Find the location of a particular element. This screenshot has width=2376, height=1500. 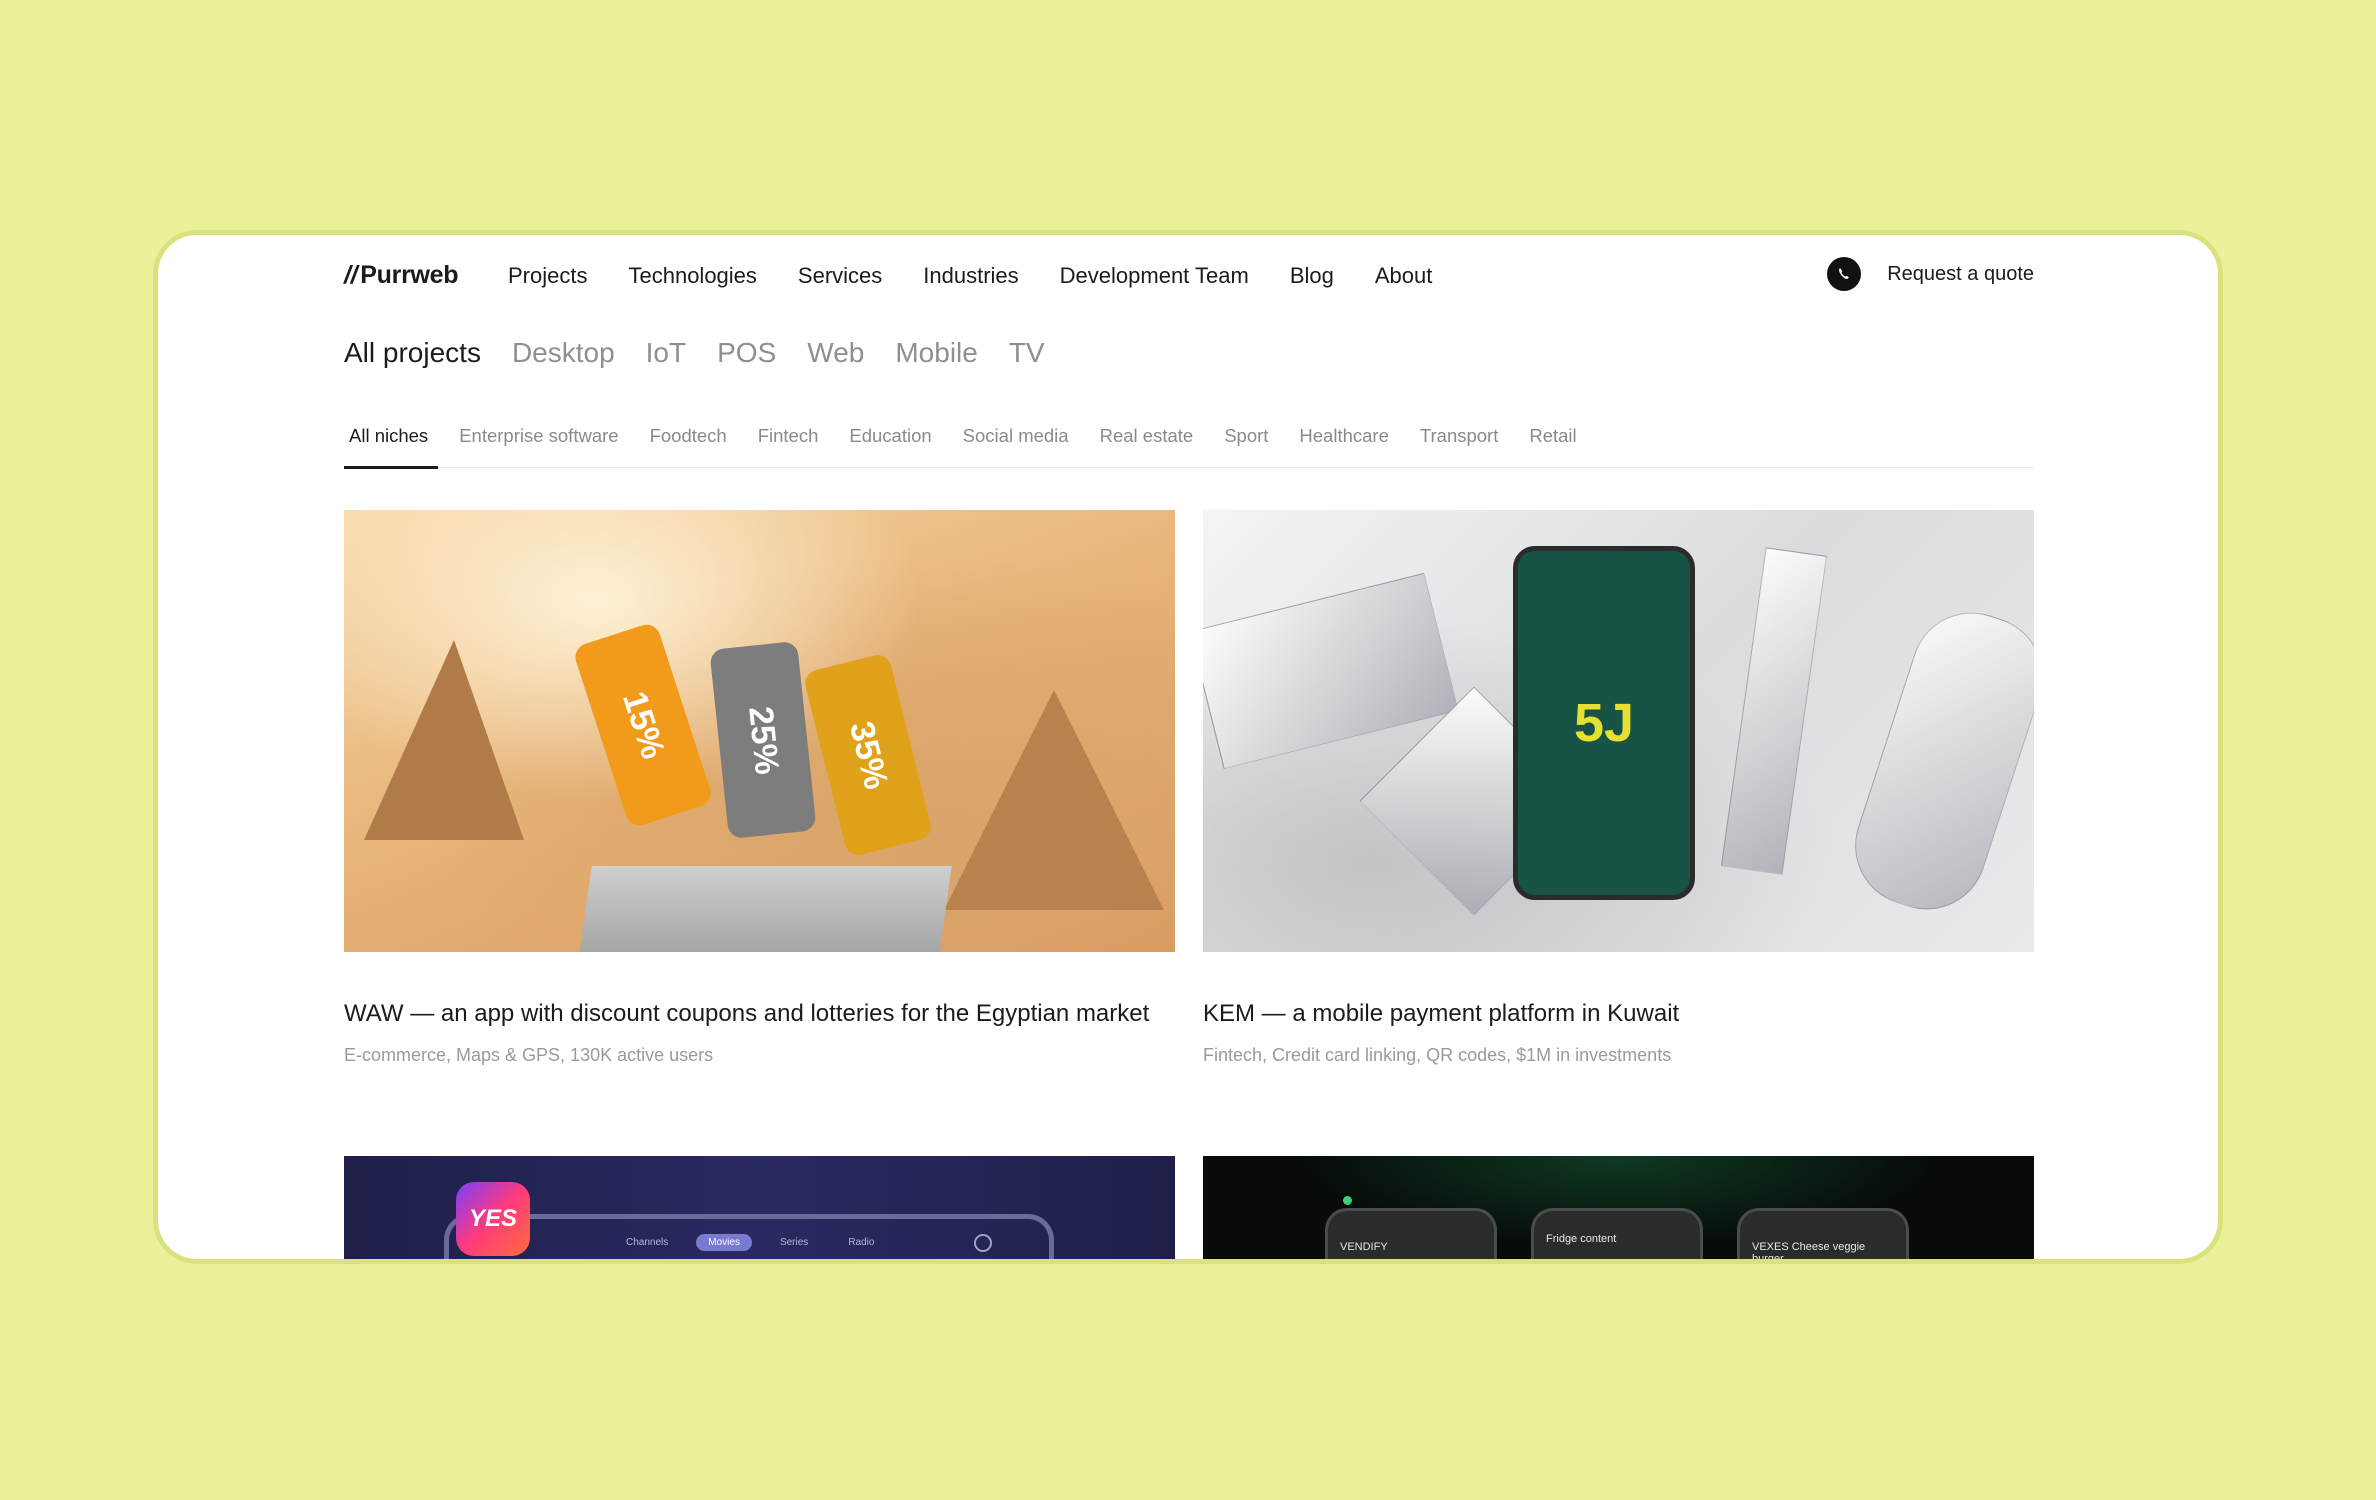

niche-all-niches: All niches is located at coordinates (388, 443).